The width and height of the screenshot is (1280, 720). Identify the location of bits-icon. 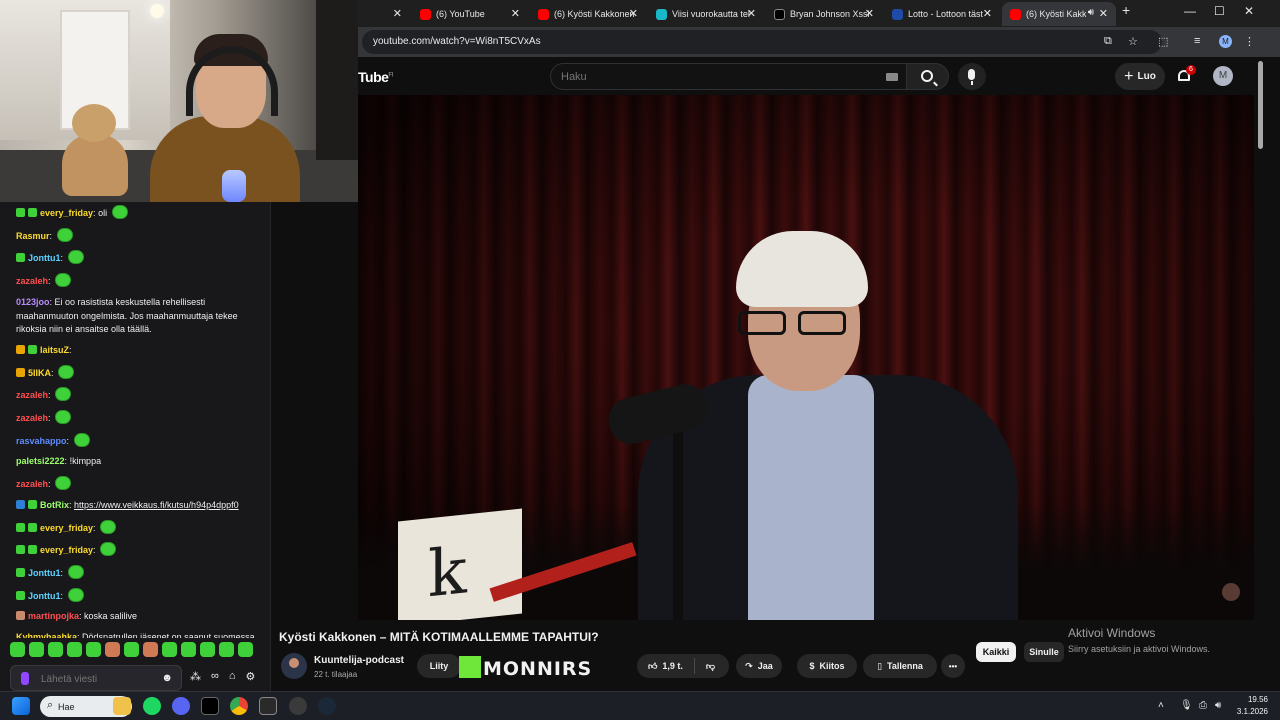
(25, 678).